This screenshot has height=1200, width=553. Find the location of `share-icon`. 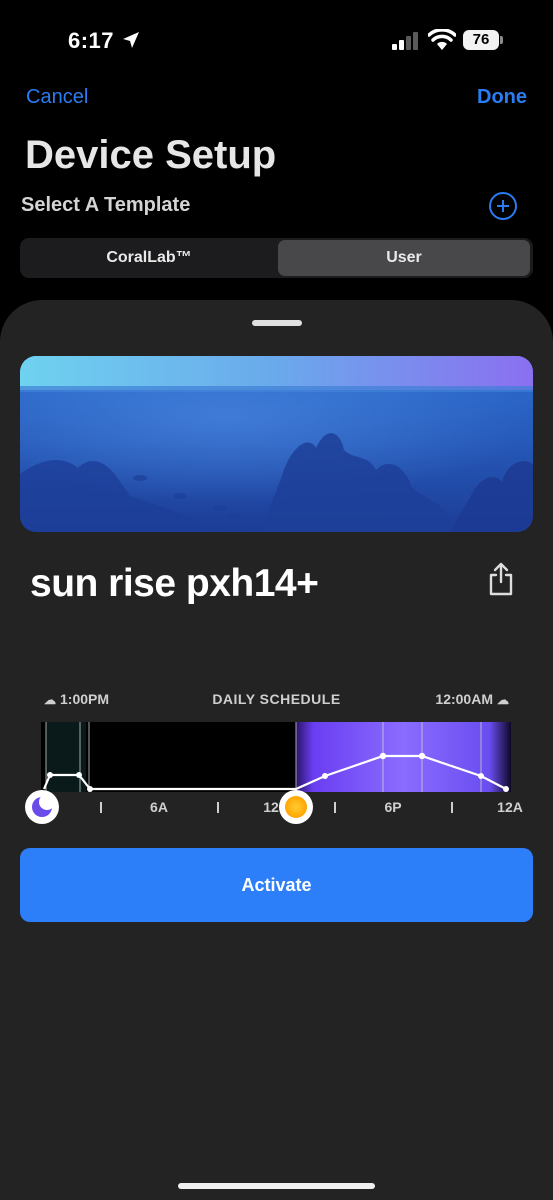

share-icon is located at coordinates (501, 579).